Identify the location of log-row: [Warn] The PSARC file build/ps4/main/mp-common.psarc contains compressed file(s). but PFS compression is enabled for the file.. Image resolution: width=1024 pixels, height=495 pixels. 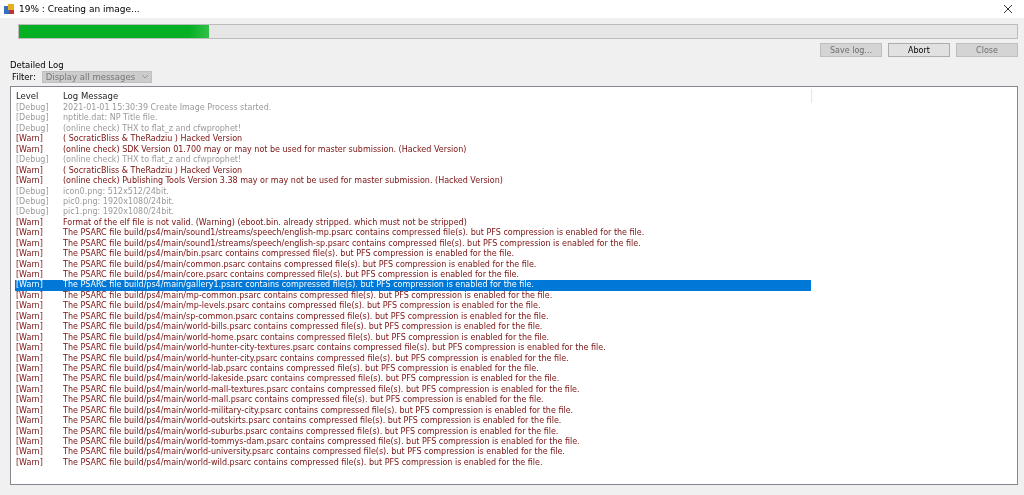
(413, 296).